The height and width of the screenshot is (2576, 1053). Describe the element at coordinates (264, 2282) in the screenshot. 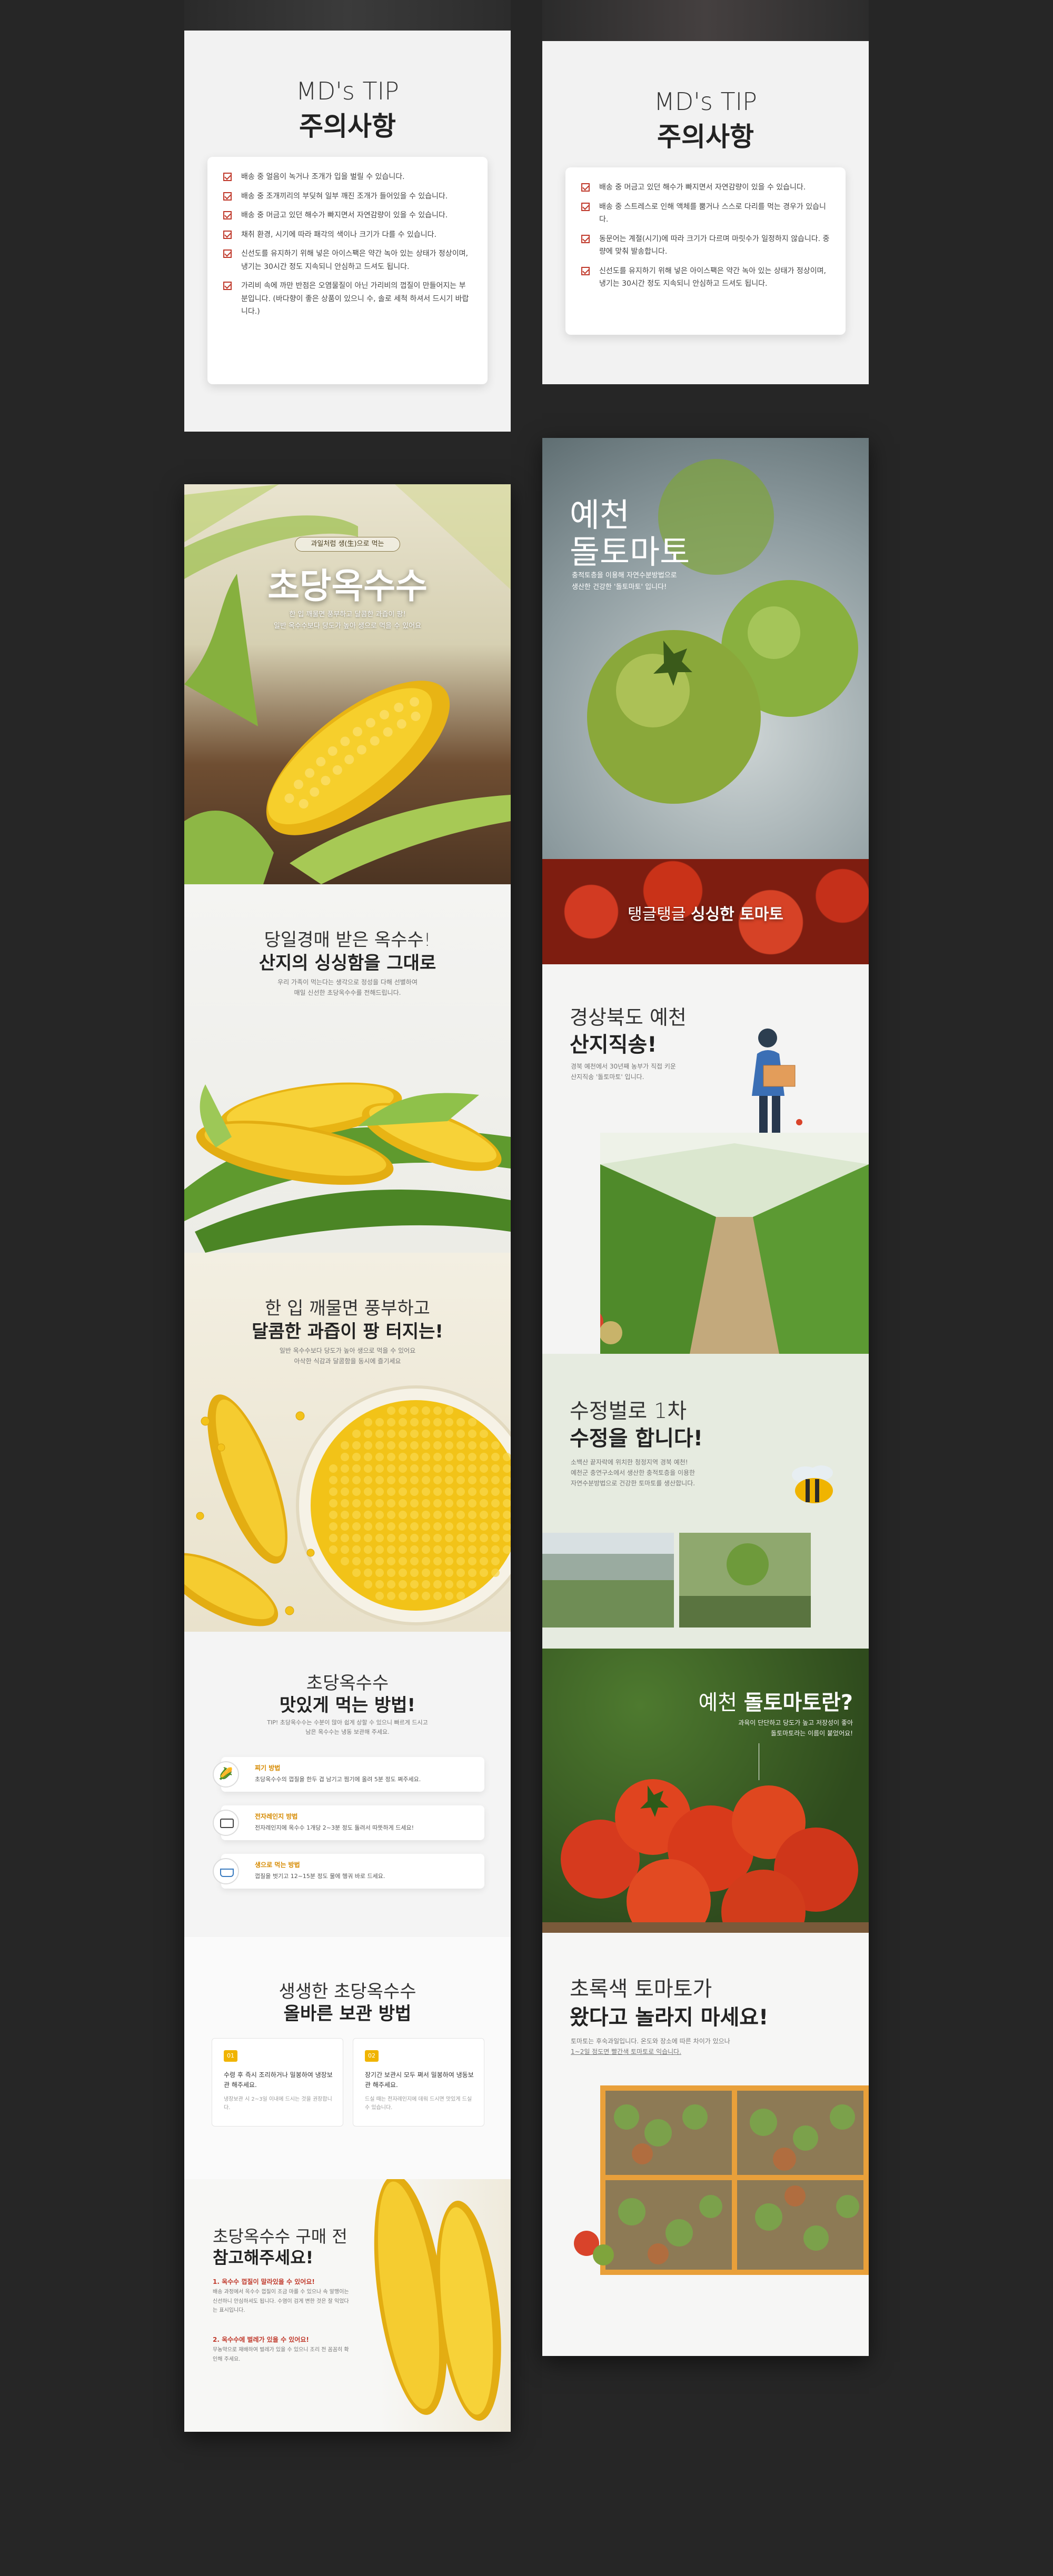

I see `corn-before-note1-title: 1. 옥수수 껍질이 말라있을 수 있어요!` at that location.